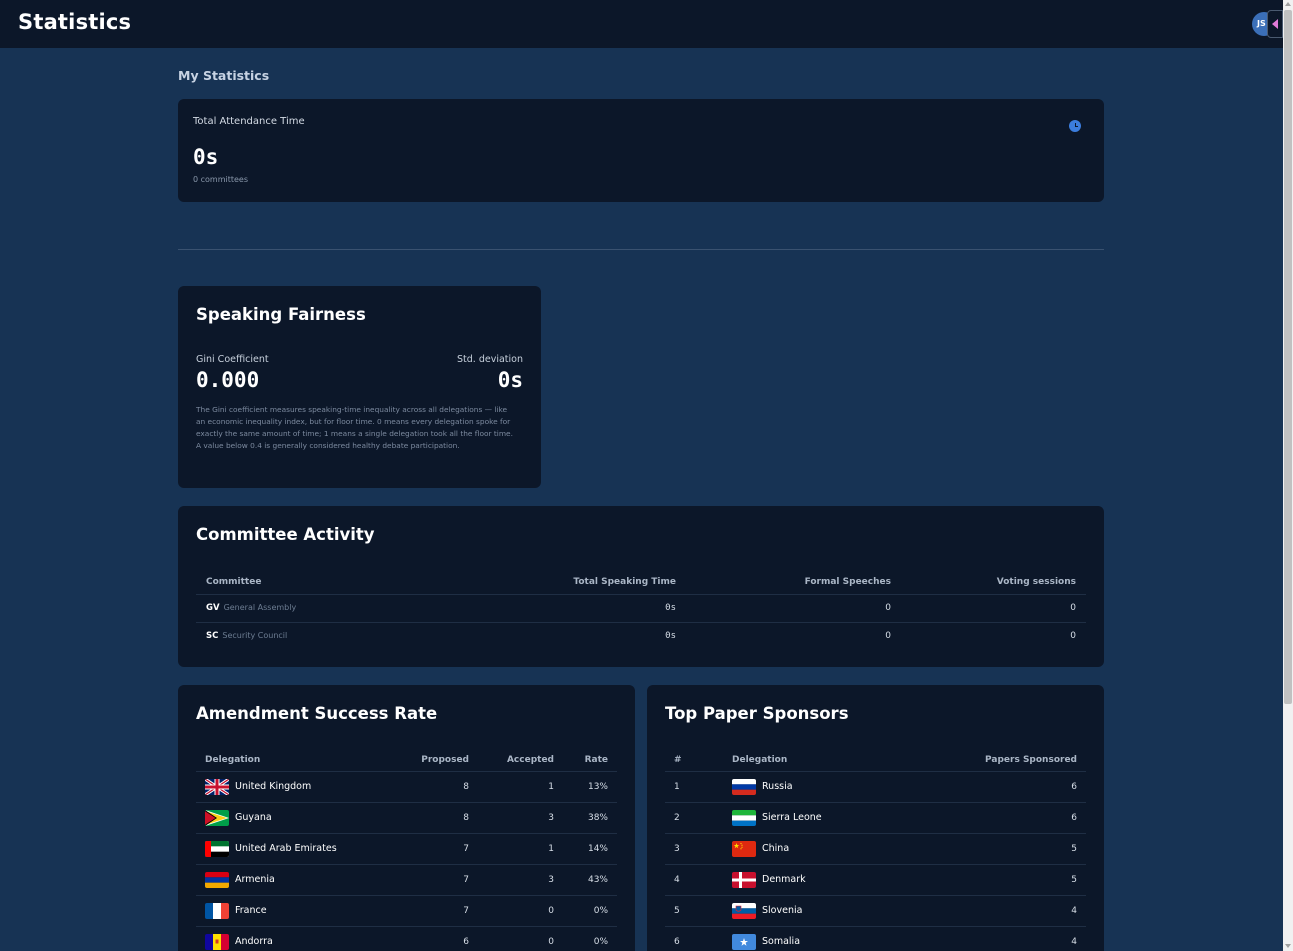 Image resolution: width=1293 pixels, height=951 pixels. I want to click on table-row: United Arab Emirates 7 1 14%, so click(406, 849).